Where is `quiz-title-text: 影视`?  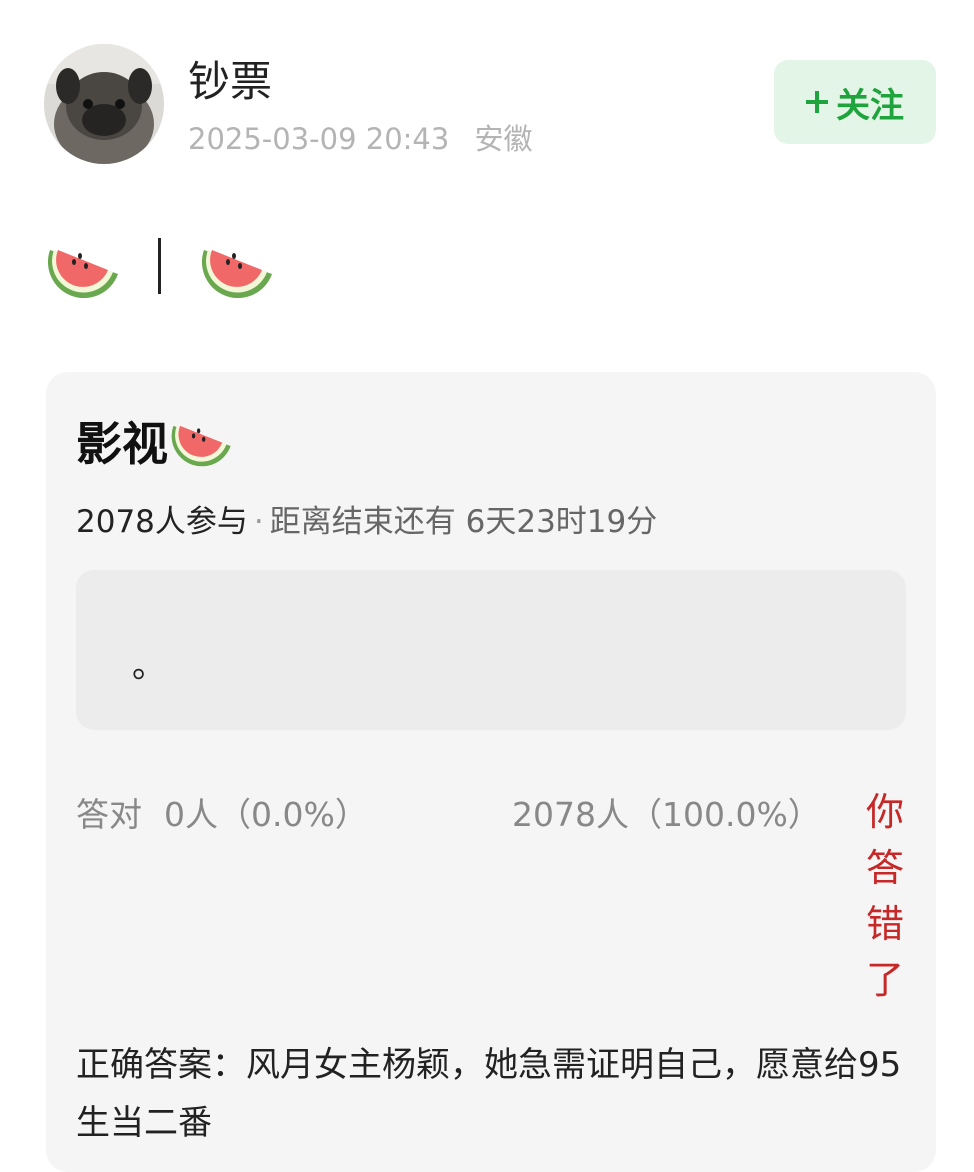
quiz-title-text: 影视 is located at coordinates (122, 444).